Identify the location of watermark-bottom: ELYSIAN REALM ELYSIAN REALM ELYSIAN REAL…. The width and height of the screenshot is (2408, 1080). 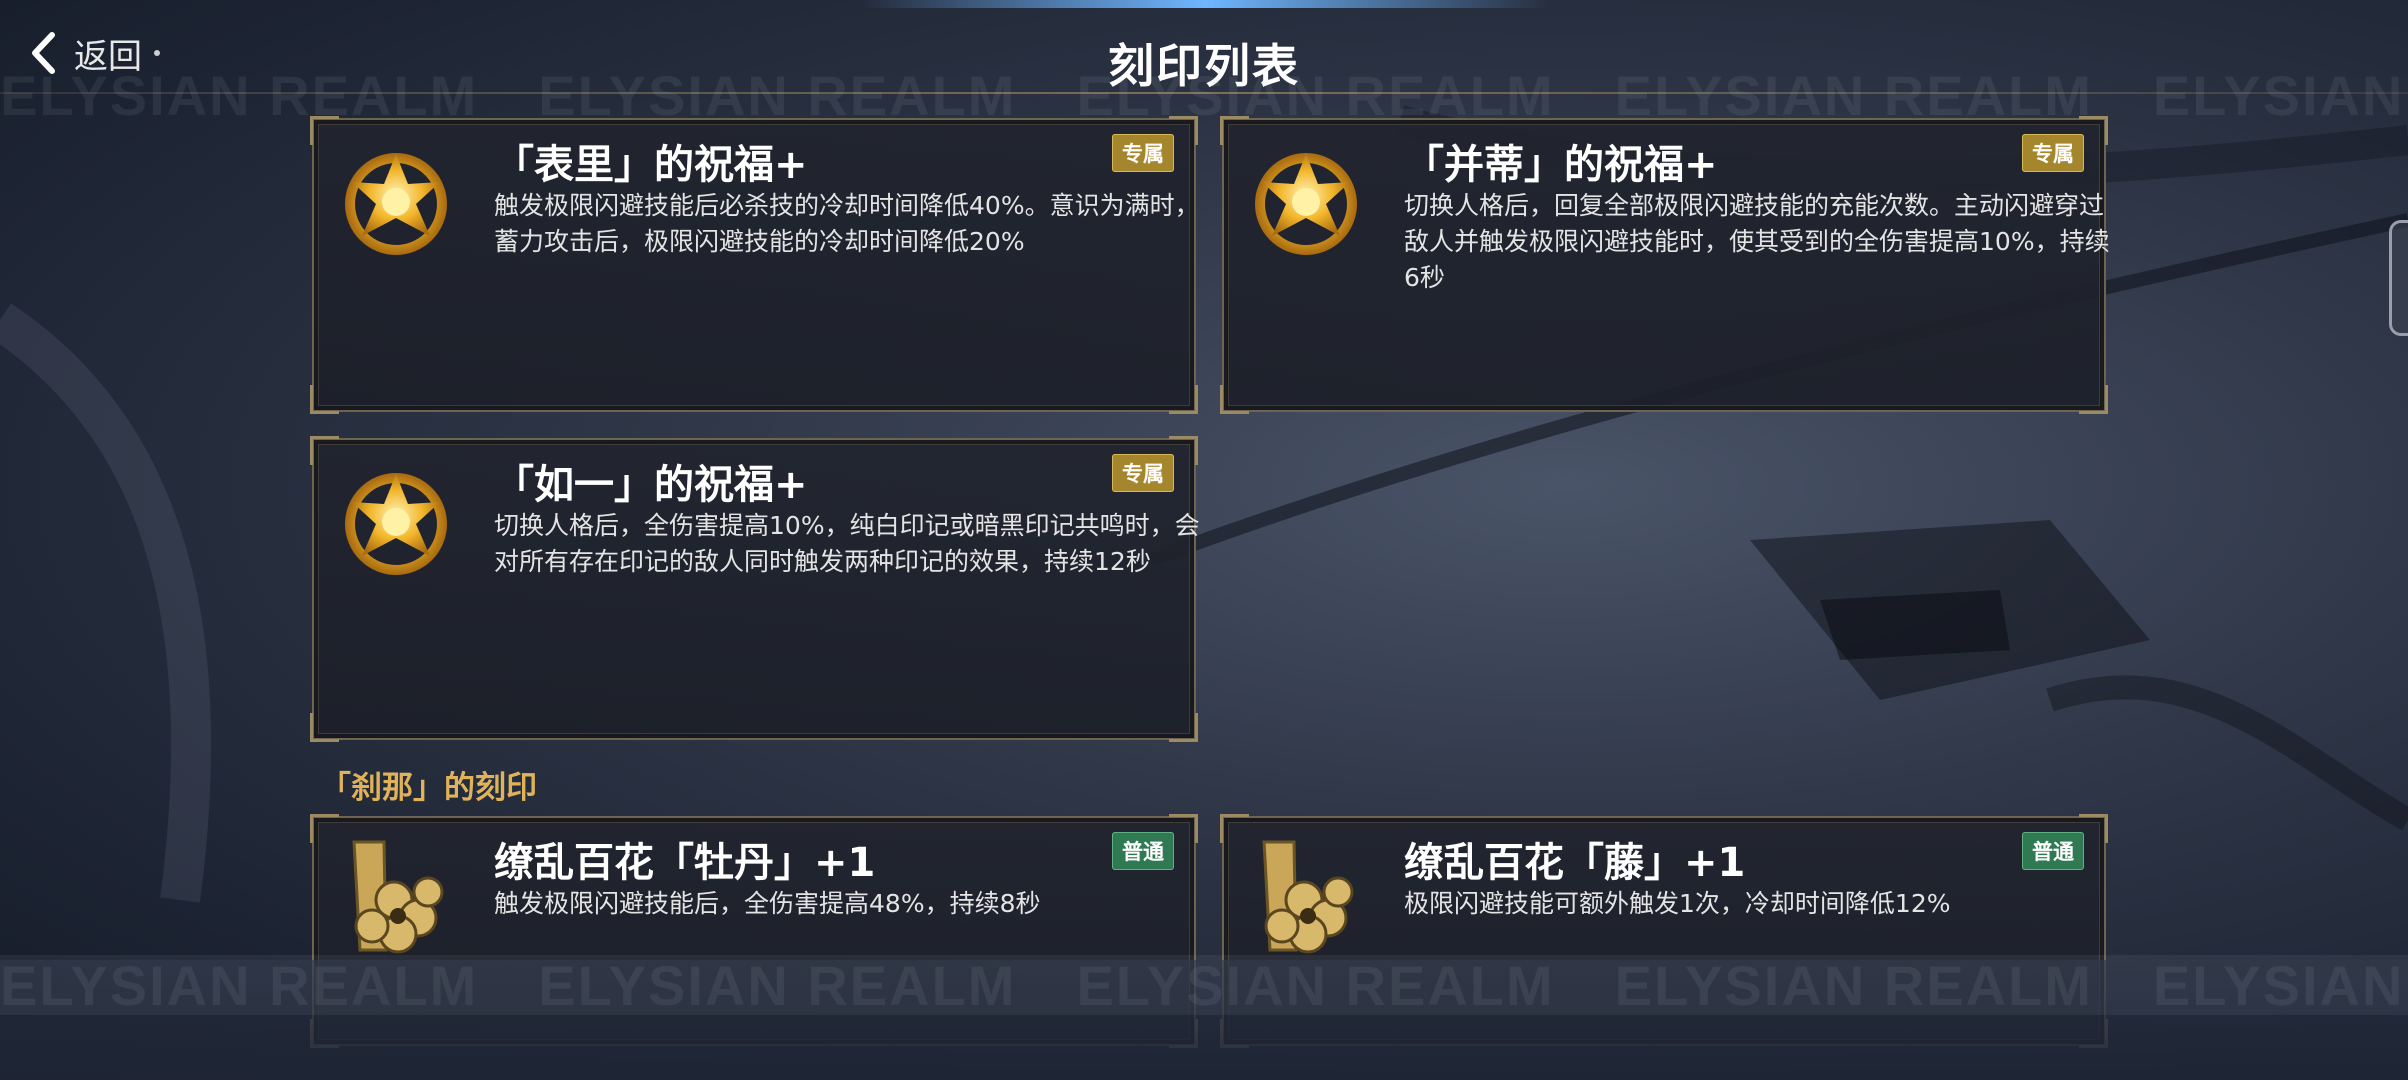
(1204, 985).